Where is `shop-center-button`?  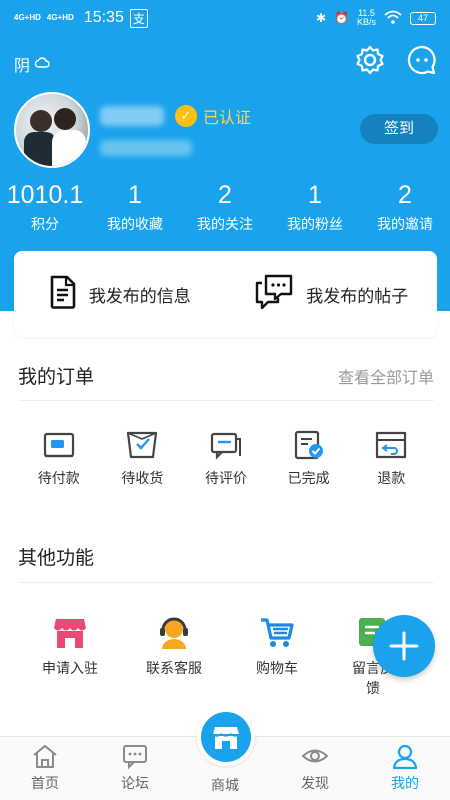 shop-center-button is located at coordinates (226, 737).